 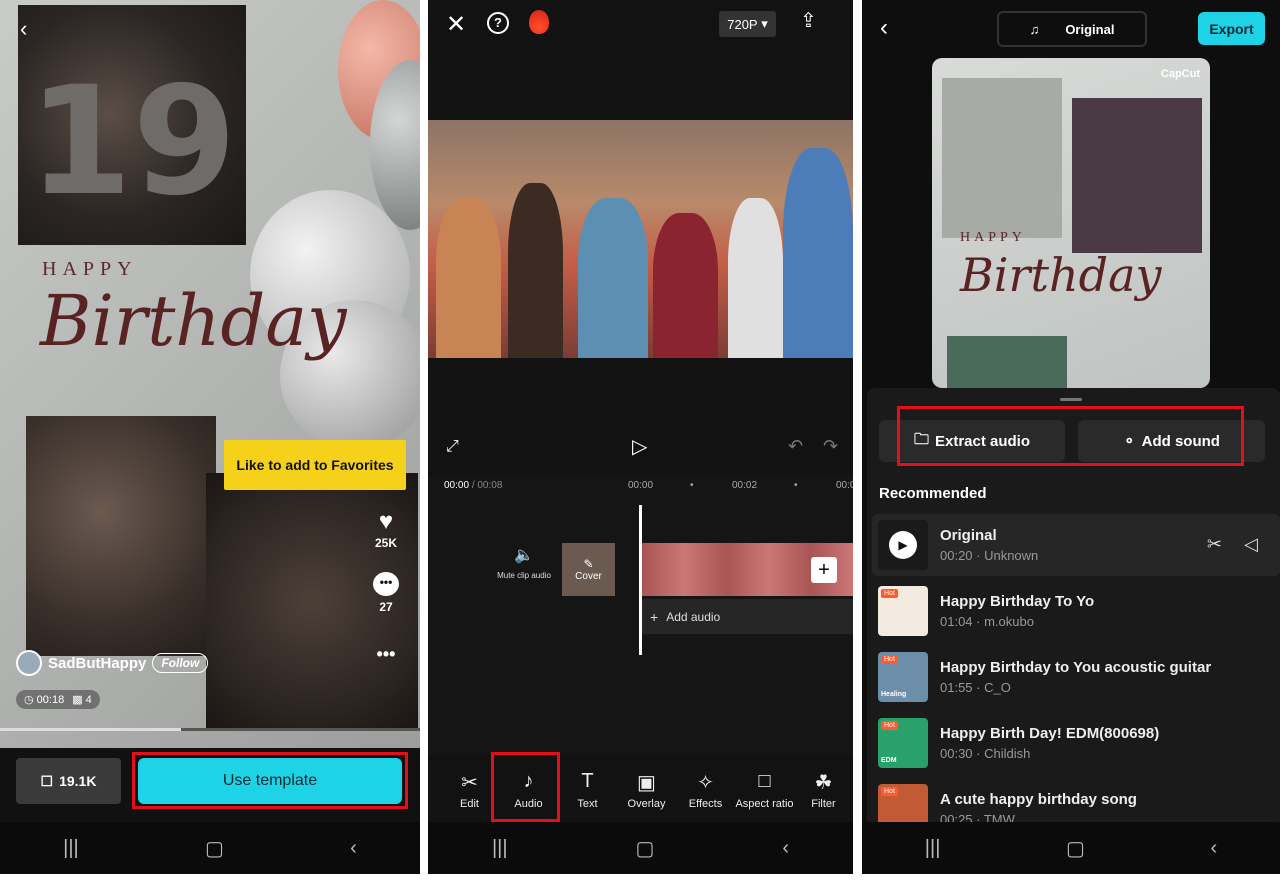 I want to click on progress-bar, so click(x=210, y=729).